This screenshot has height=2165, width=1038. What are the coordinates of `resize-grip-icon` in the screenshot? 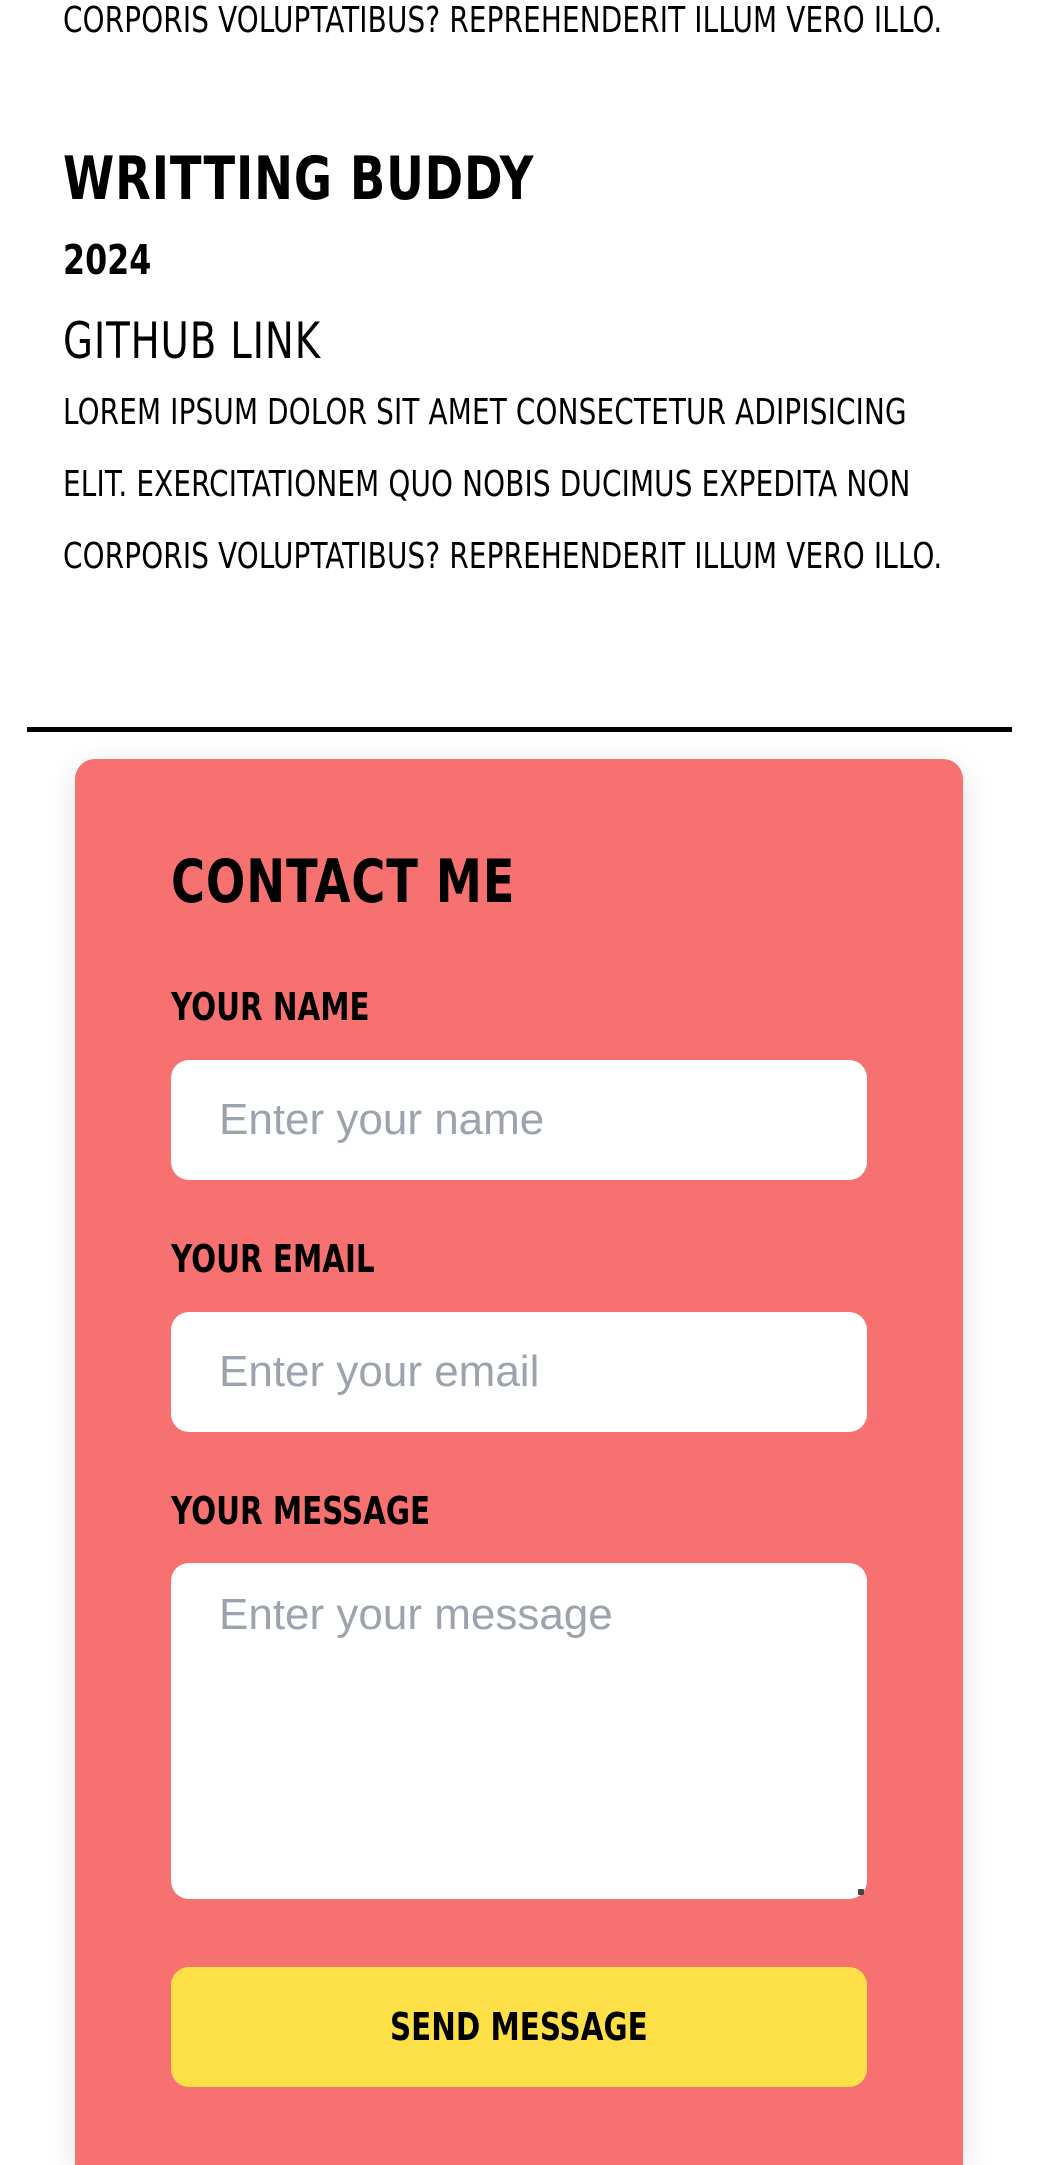 It's located at (861, 1892).